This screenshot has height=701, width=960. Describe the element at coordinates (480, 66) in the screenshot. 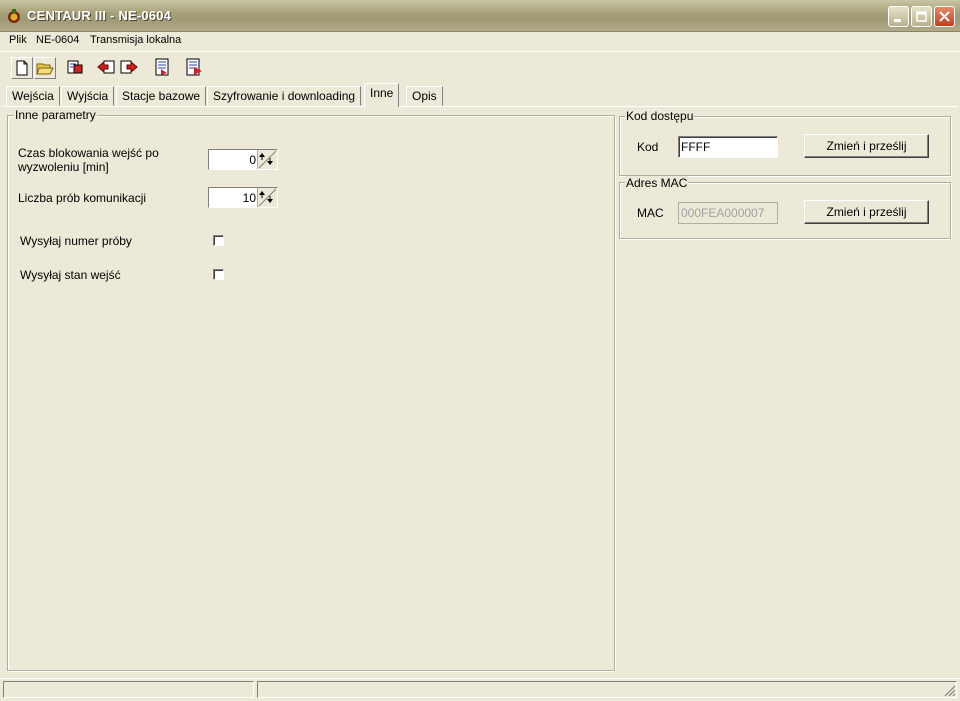

I see `toolbar` at that location.